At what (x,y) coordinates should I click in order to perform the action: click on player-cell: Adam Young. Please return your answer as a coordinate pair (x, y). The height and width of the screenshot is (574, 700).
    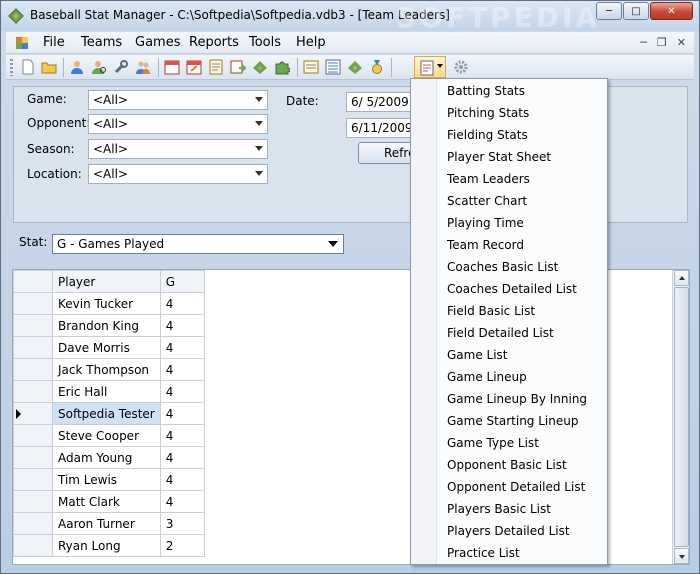
    Looking at the image, I should click on (106, 457).